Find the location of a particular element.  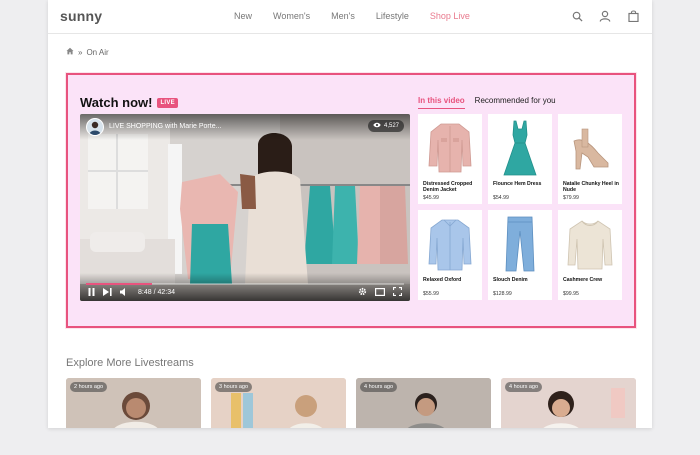

live-badge: LIVE is located at coordinates (167, 102).